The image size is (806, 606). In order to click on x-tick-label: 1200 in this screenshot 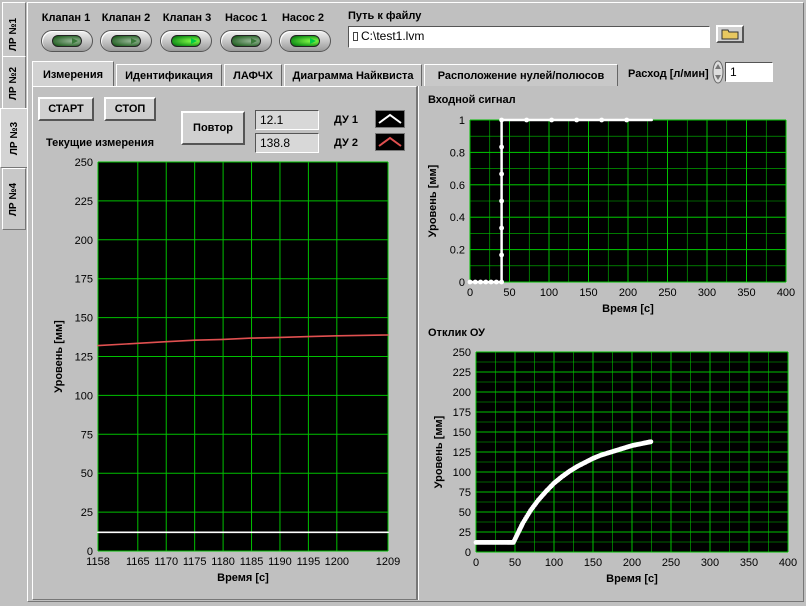, I will do `click(337, 562)`.